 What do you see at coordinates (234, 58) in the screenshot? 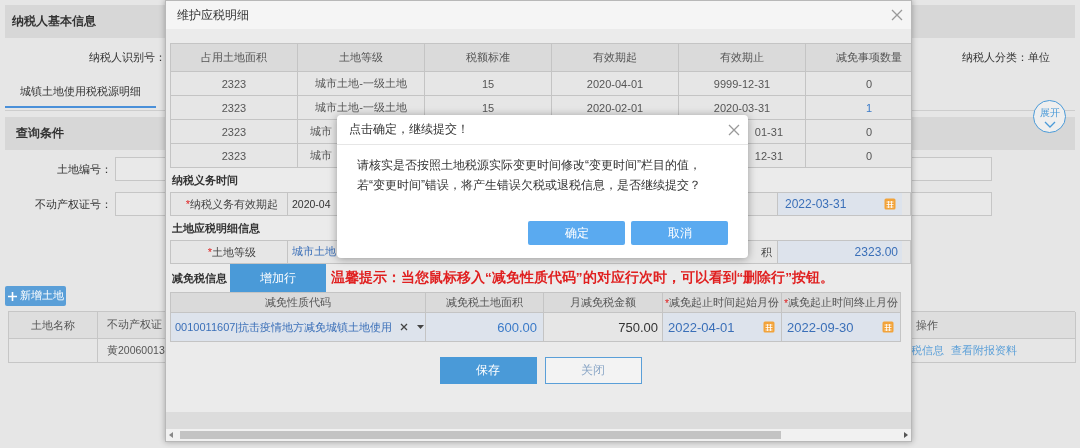
I see `table-header-cell: 占用土地面积` at bounding box center [234, 58].